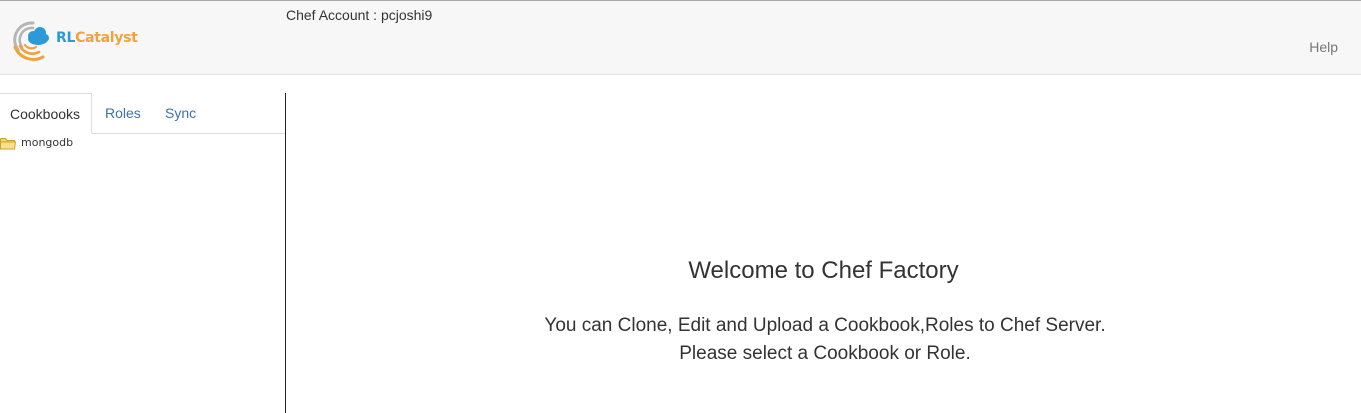 Image resolution: width=1361 pixels, height=413 pixels. I want to click on logo-wordmark: RLCatalyst, so click(97, 38).